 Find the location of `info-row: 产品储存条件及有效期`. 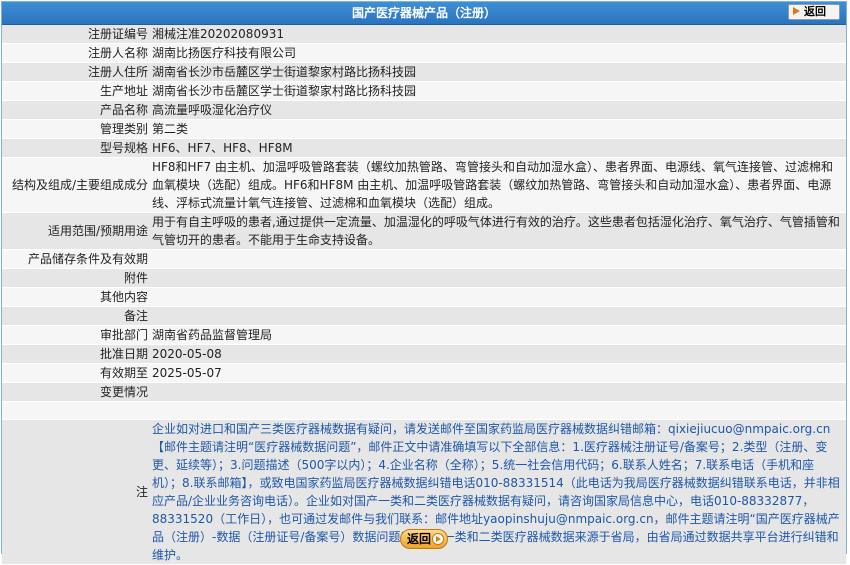

info-row: 产品储存条件及有效期 is located at coordinates (424, 259).